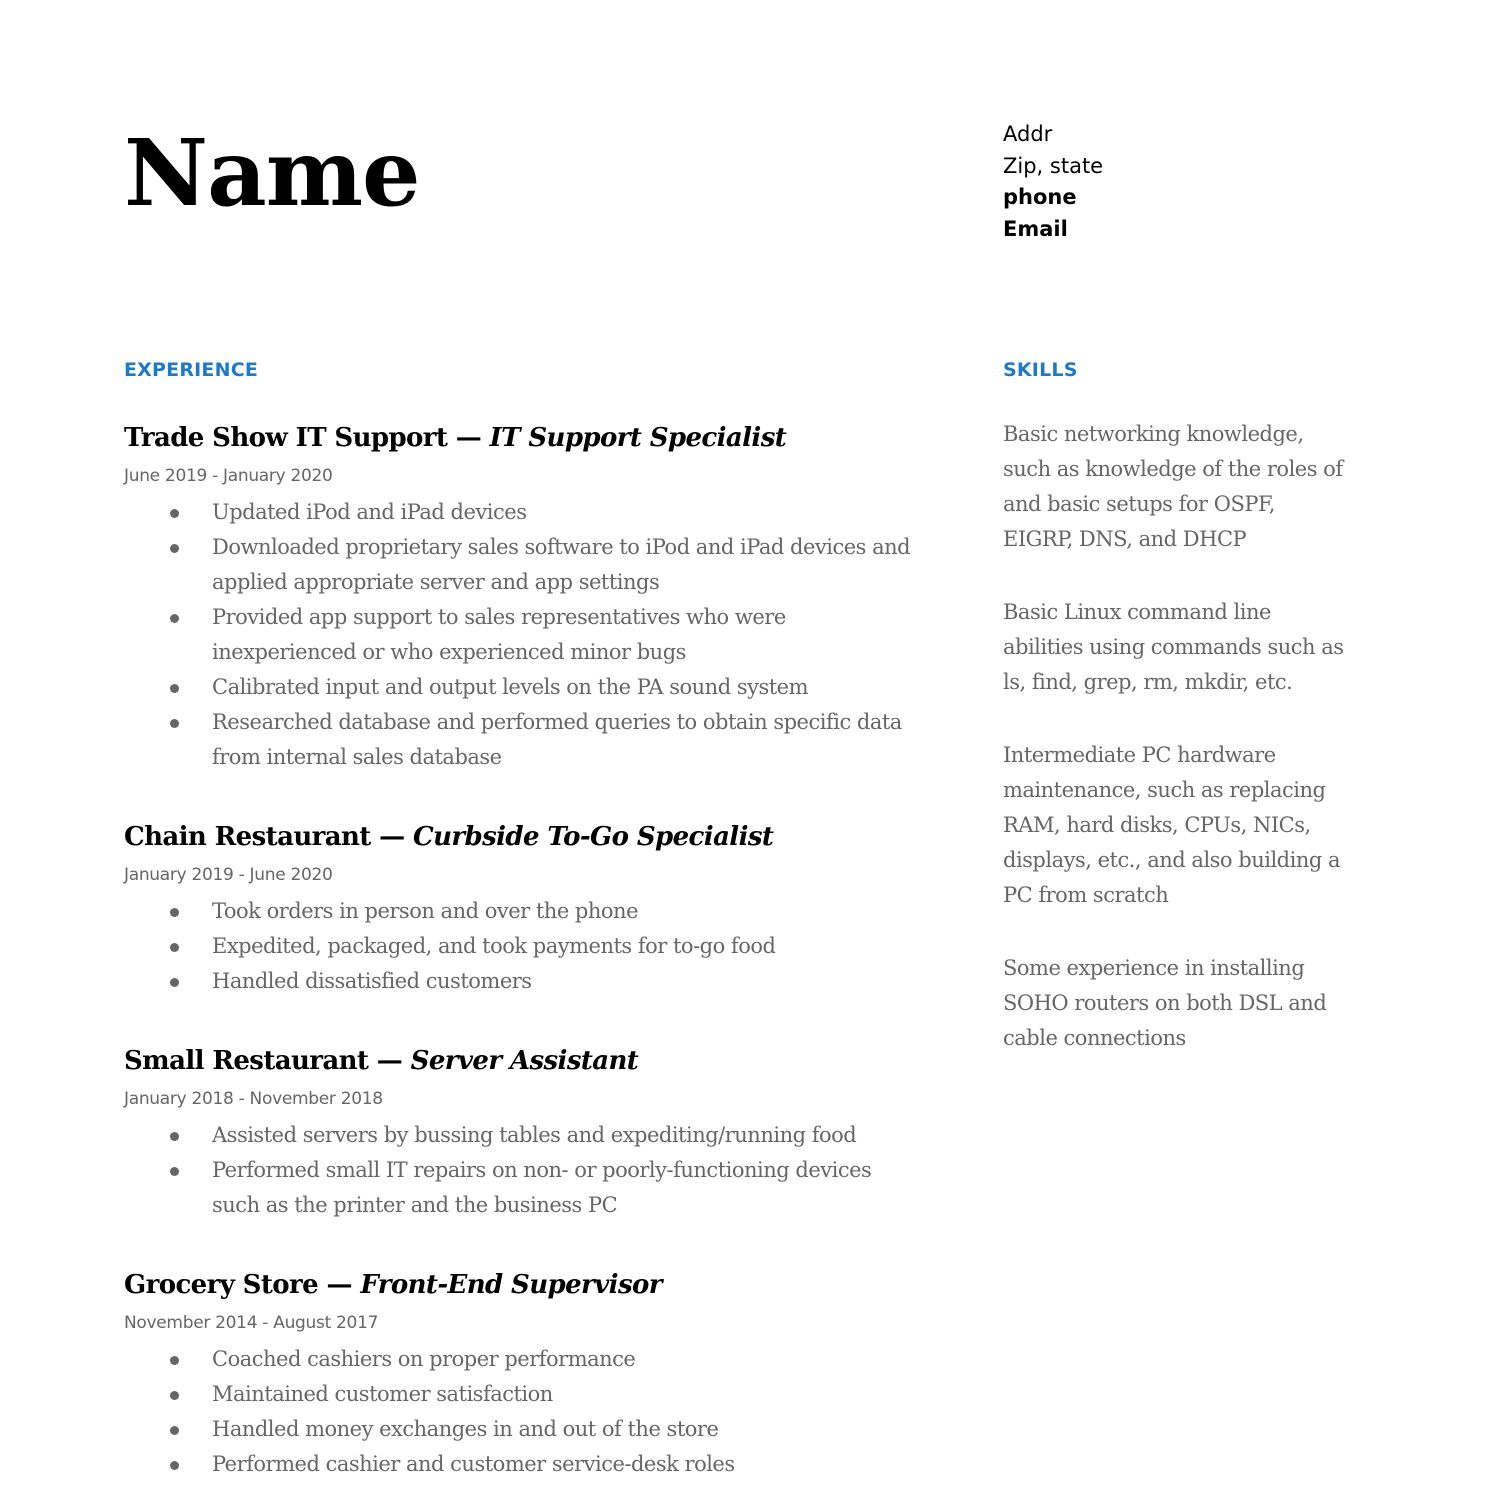 The image size is (1500, 1500). I want to click on bullet-text: Maintained customer satisfaction, so click(382, 1394).